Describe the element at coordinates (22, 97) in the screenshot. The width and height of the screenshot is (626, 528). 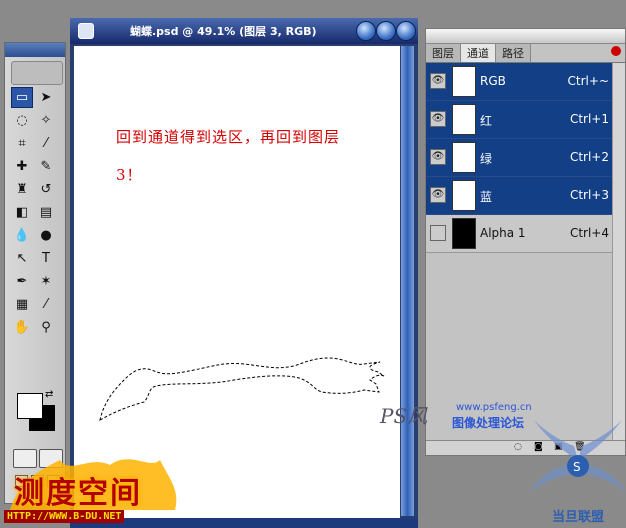
I see `marquee-tool-icon: ▭` at that location.